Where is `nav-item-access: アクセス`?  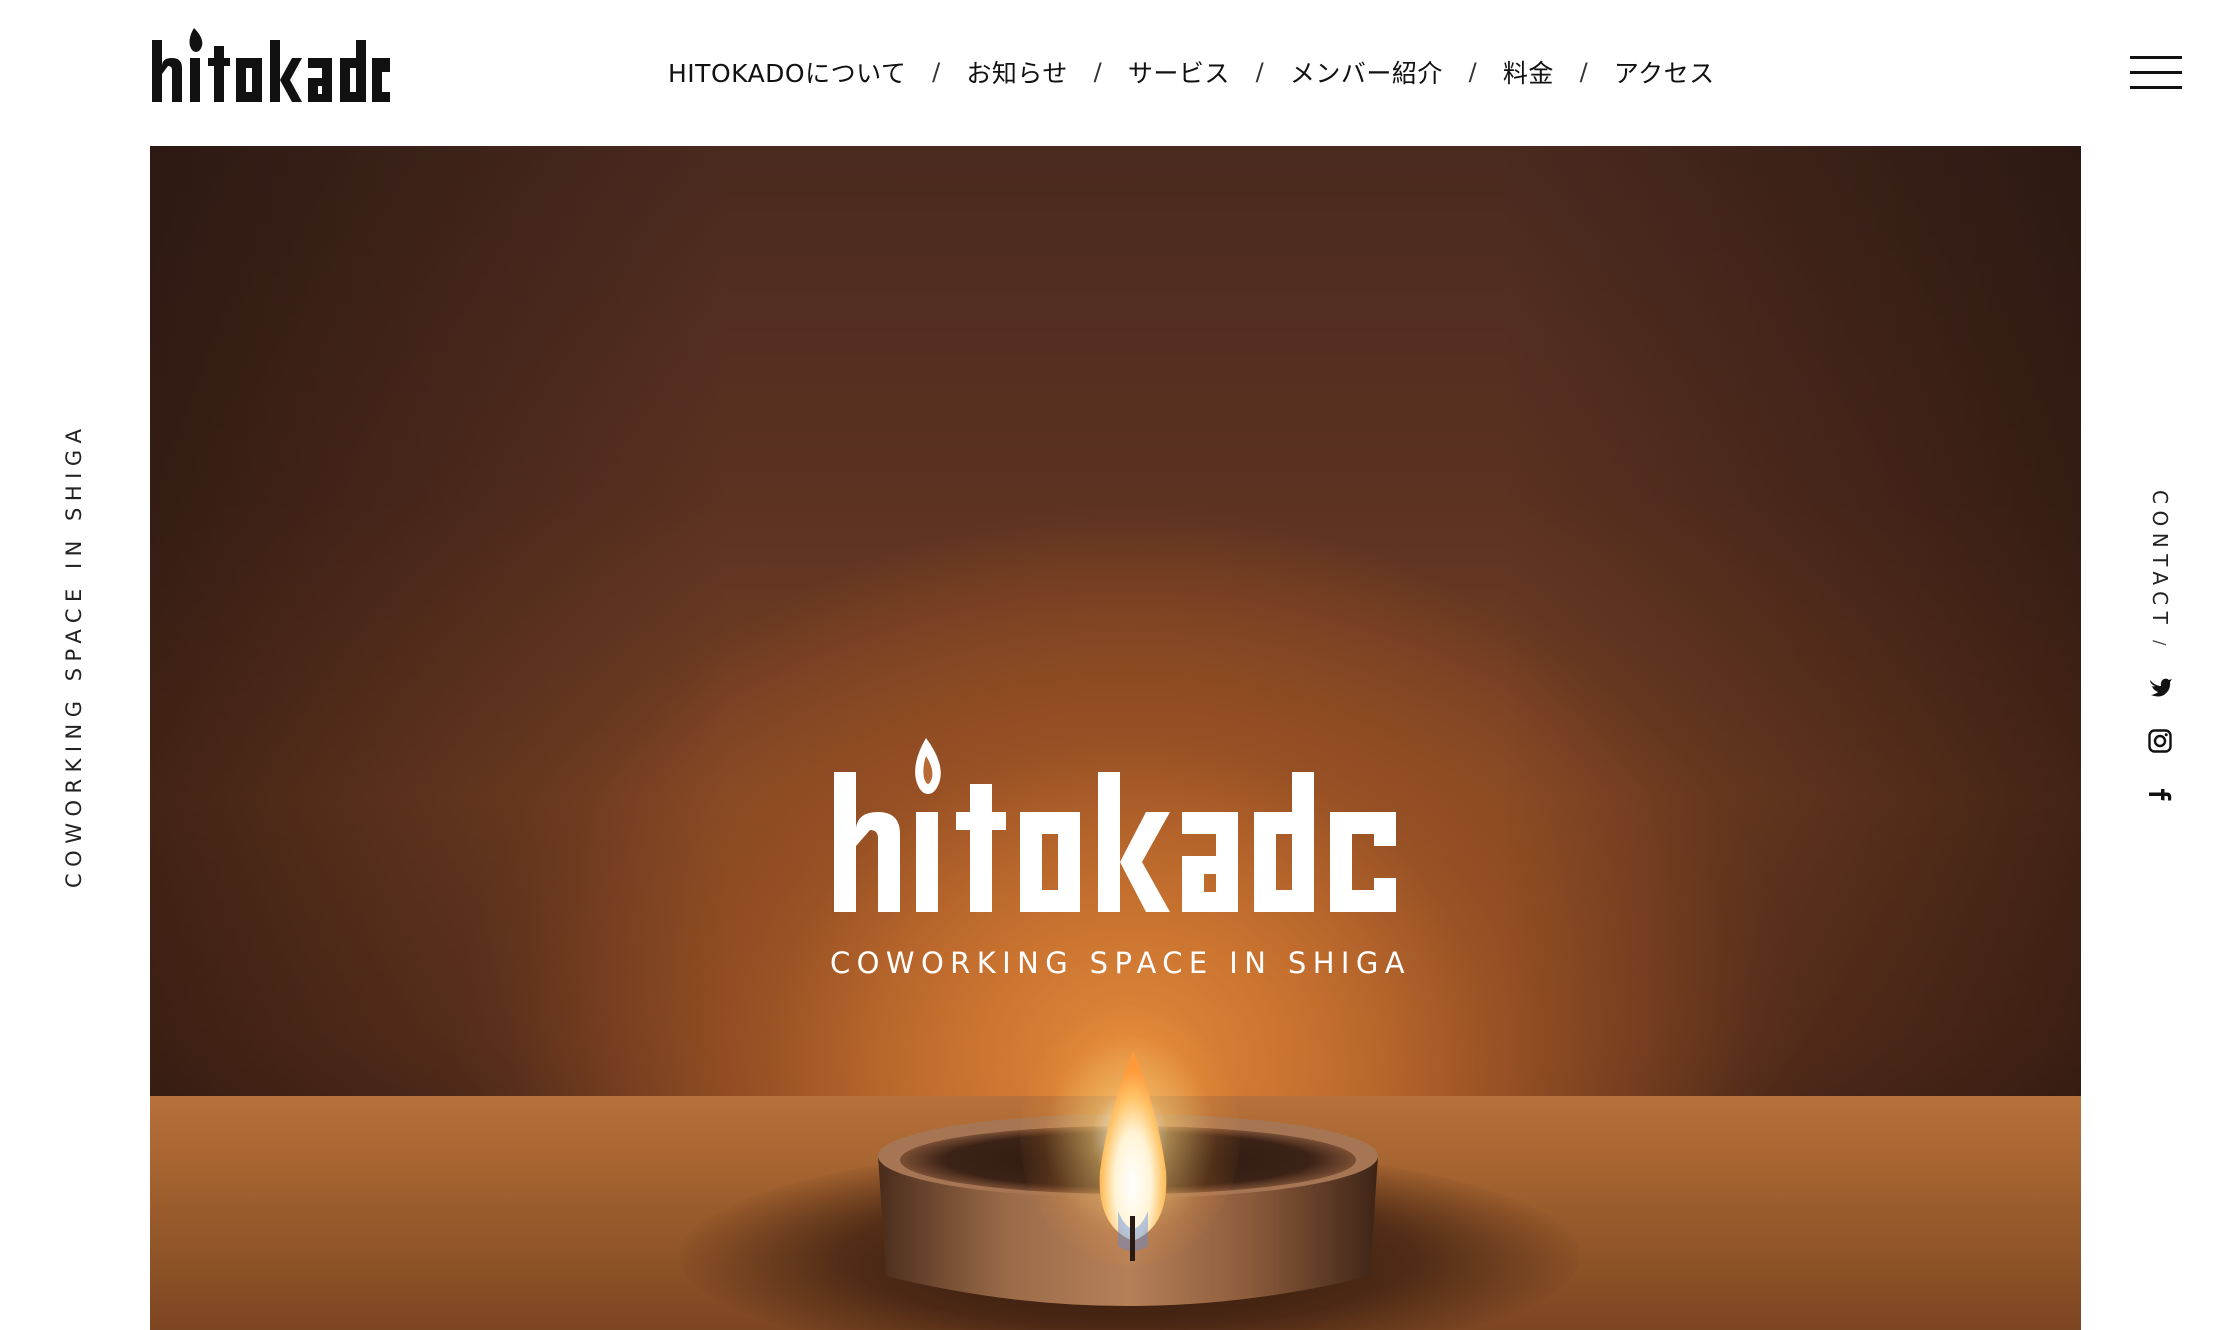
nav-item-access: アクセス is located at coordinates (1664, 72).